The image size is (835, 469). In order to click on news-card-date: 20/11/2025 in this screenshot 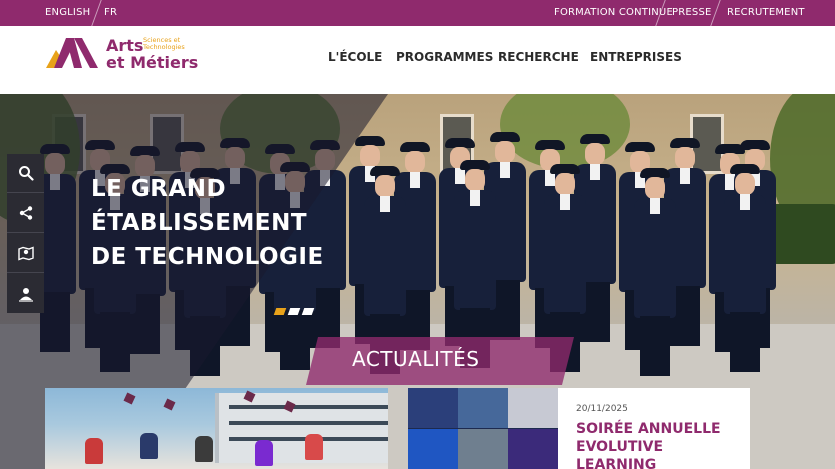, I will do `click(602, 409)`.